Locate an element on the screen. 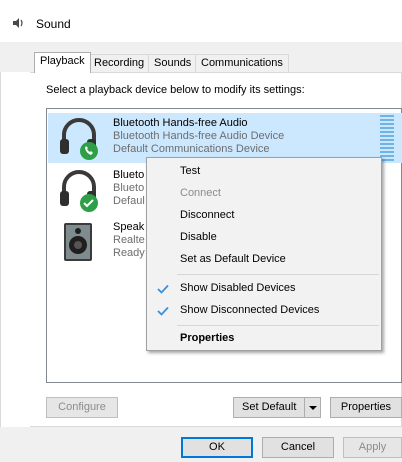 The image size is (402, 462). menu-item-show-disconnected: Show Disconnected Devices is located at coordinates (264, 311).